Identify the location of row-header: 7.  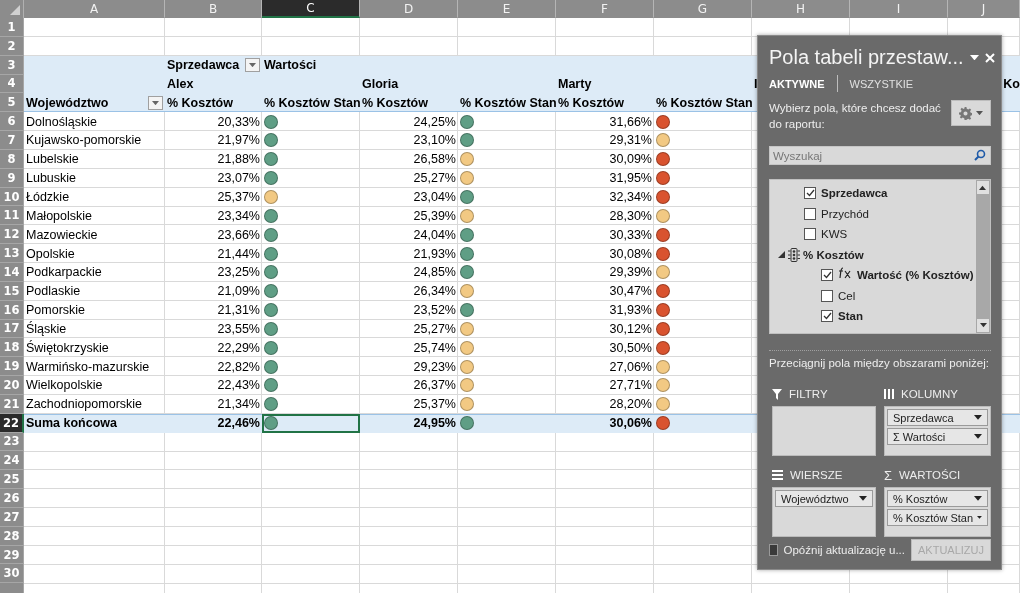
(12, 140).